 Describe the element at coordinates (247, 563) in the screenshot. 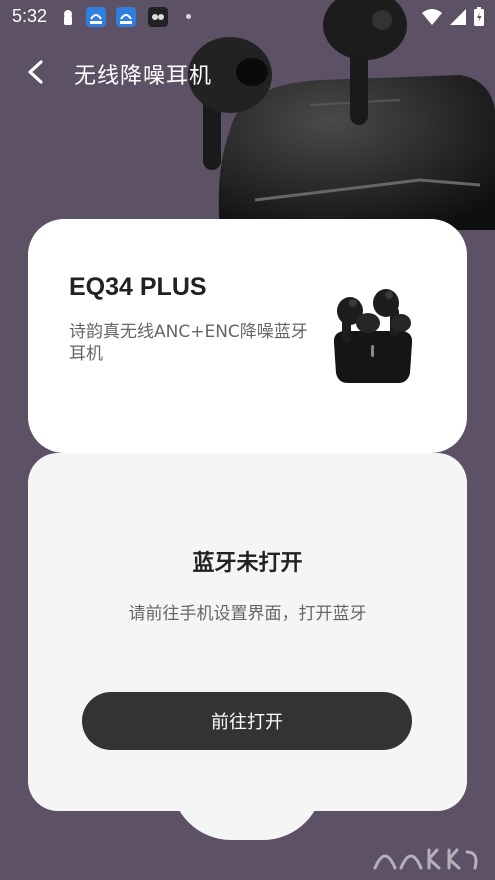

I see `bluetooth-off-title: 蓝牙未打开` at that location.